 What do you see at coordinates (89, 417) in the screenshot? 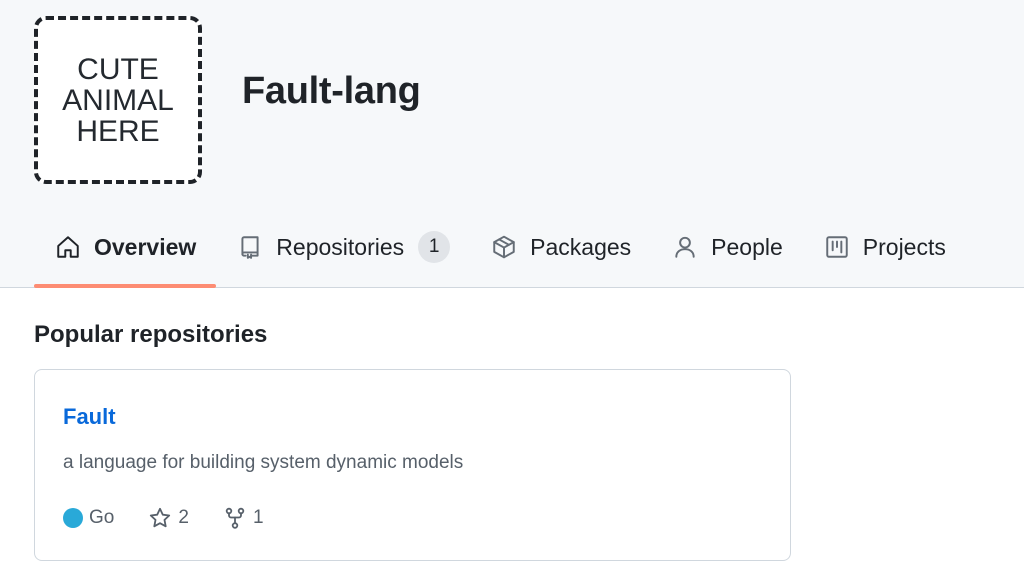
I see `repo-name-link: Fault` at bounding box center [89, 417].